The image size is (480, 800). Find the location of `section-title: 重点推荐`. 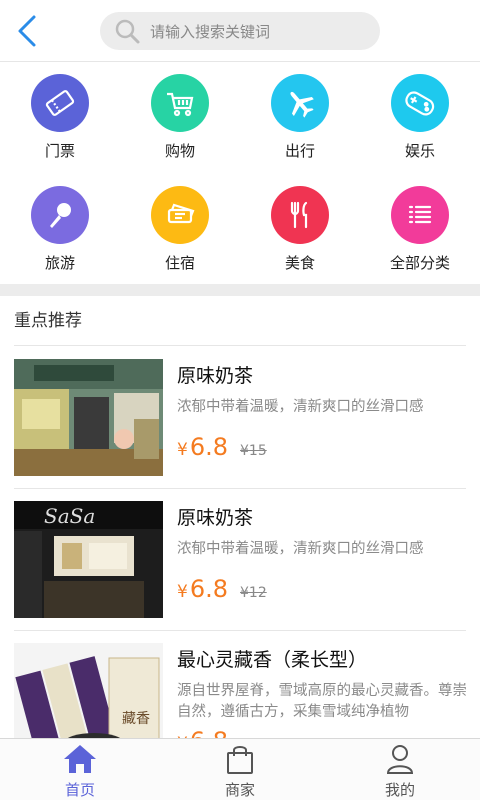

section-title: 重点推荐 is located at coordinates (240, 321).